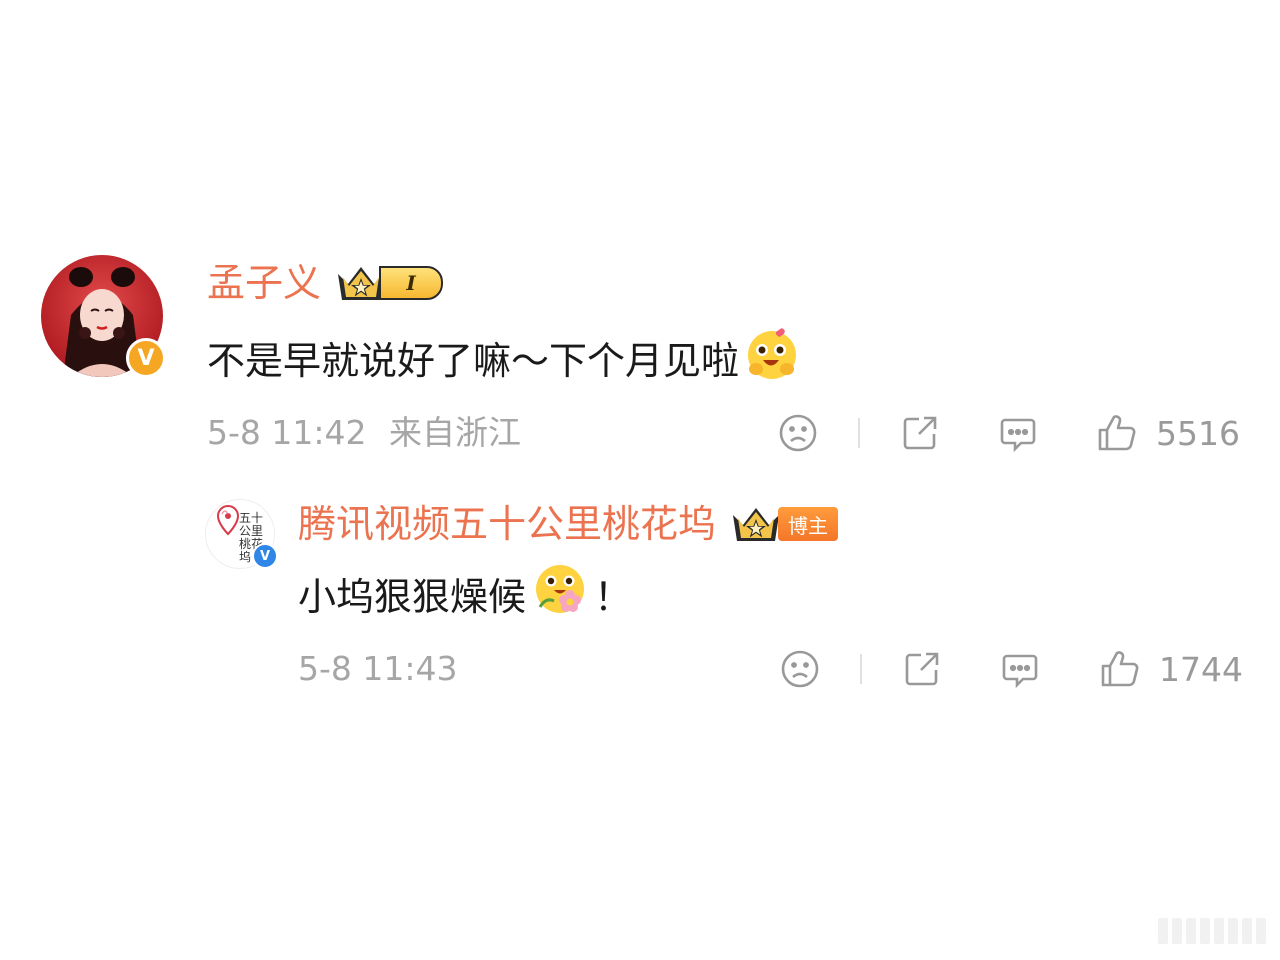 The image size is (1280, 960). I want to click on blogger-tag: 博主, so click(808, 524).